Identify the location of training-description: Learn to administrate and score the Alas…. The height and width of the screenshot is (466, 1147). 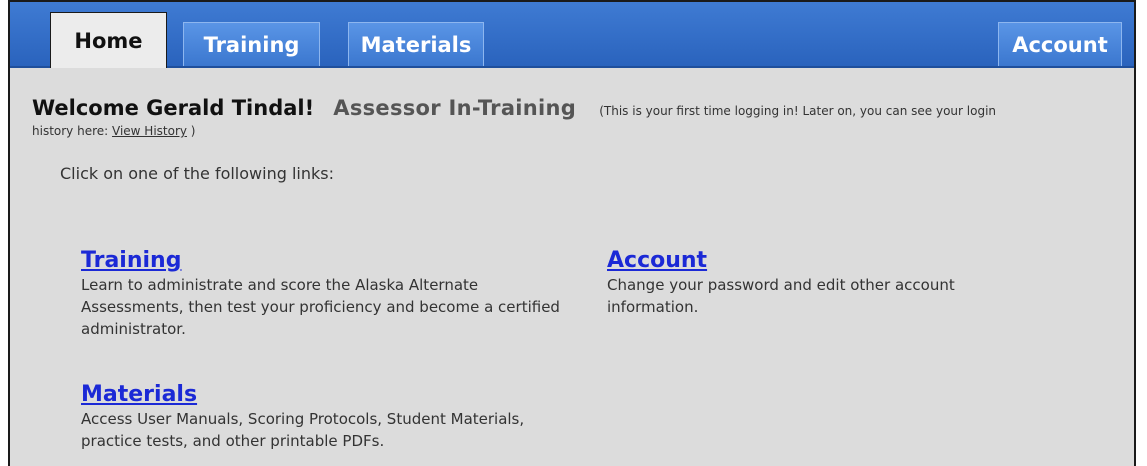
(320, 307).